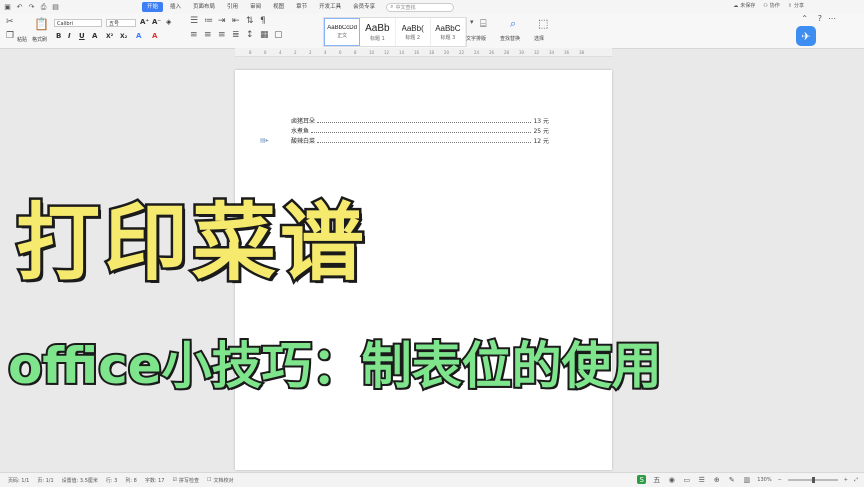 This screenshot has height=487, width=864. Describe the element at coordinates (832, 18) in the screenshot. I see `more-icon: ⋯` at that location.